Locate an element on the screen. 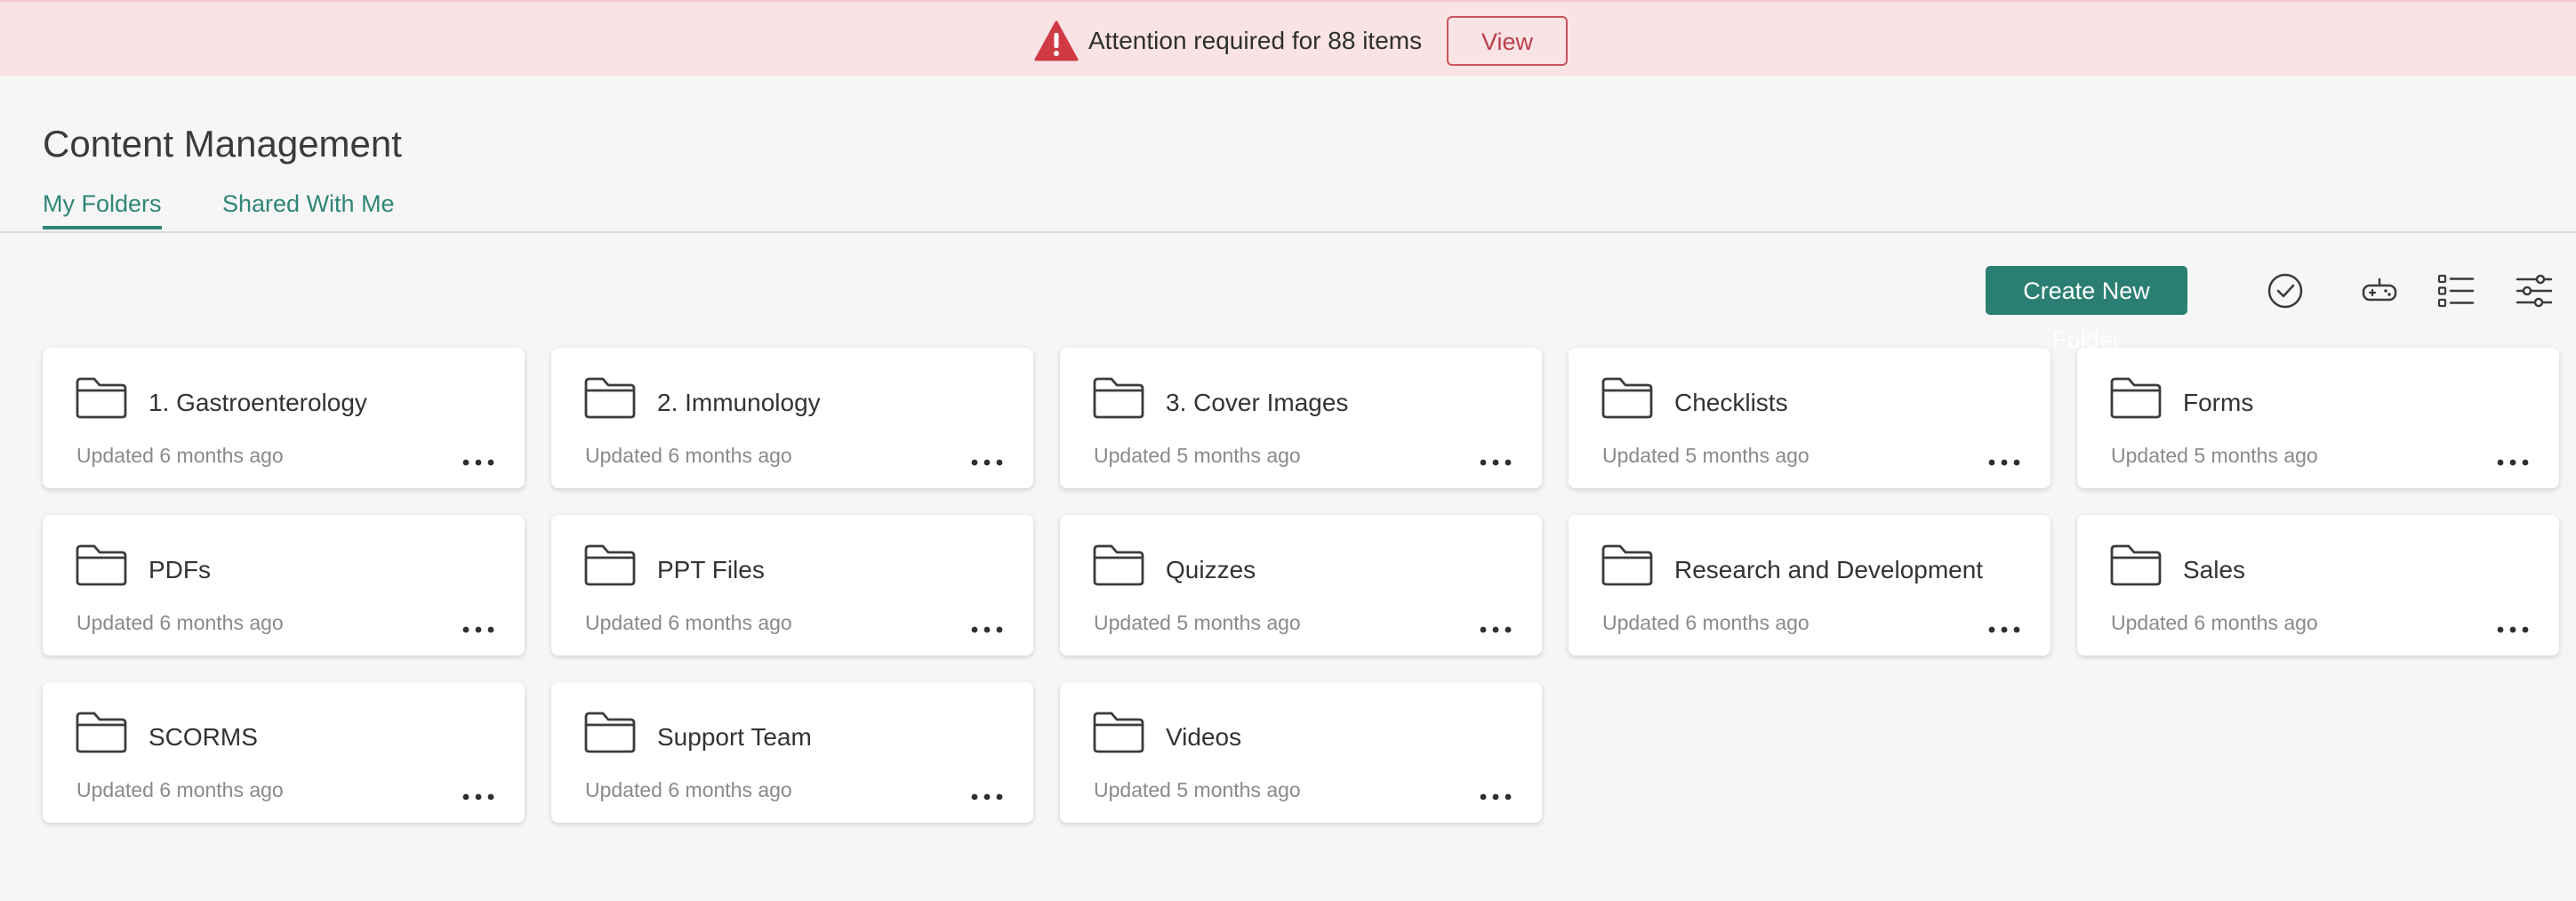 The width and height of the screenshot is (2576, 901). folder-name: Research and Development is located at coordinates (1829, 569).